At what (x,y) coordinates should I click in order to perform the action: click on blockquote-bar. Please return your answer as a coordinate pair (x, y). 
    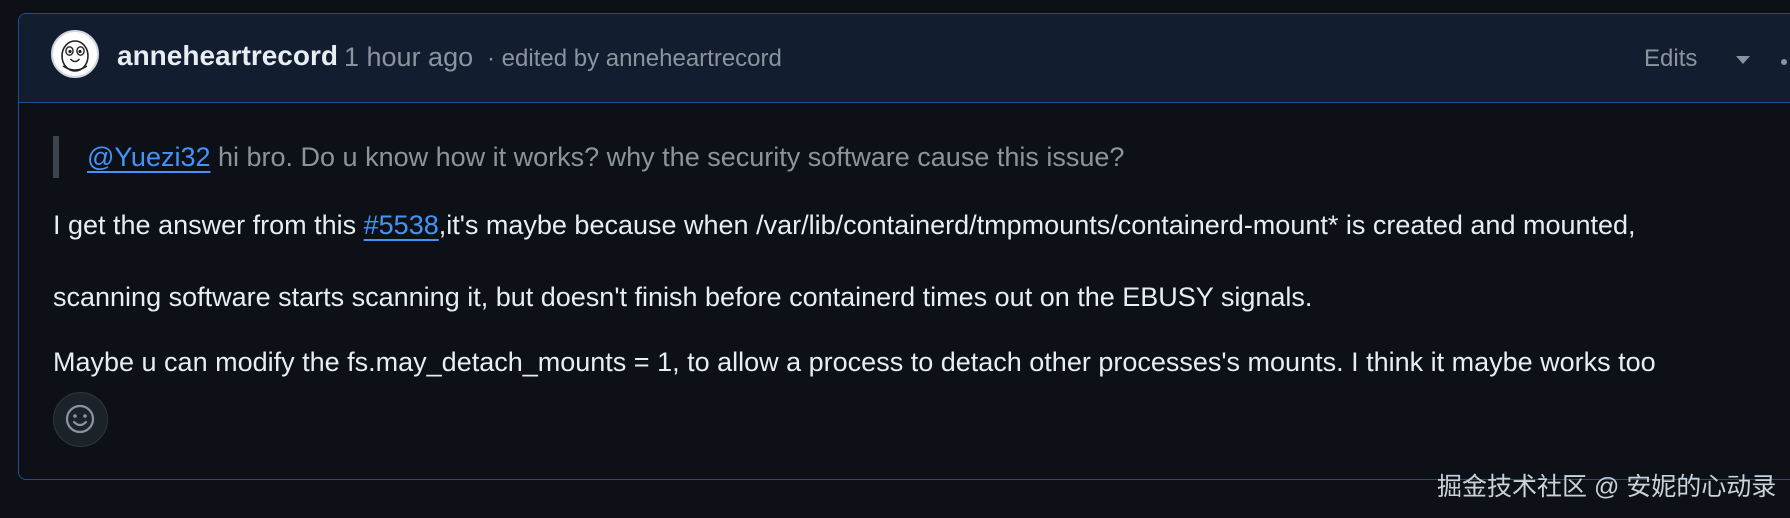
    Looking at the image, I should click on (56, 157).